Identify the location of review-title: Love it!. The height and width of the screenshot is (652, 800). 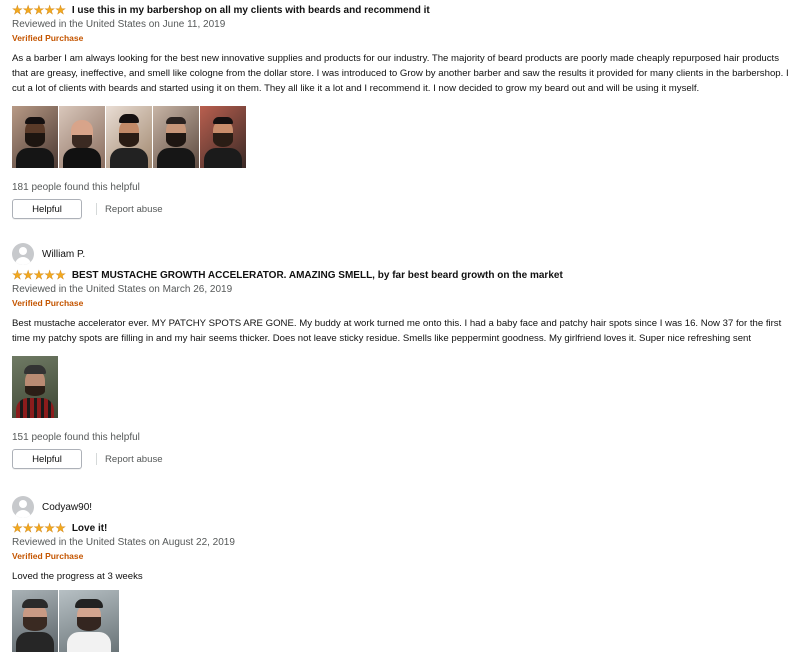
(90, 528).